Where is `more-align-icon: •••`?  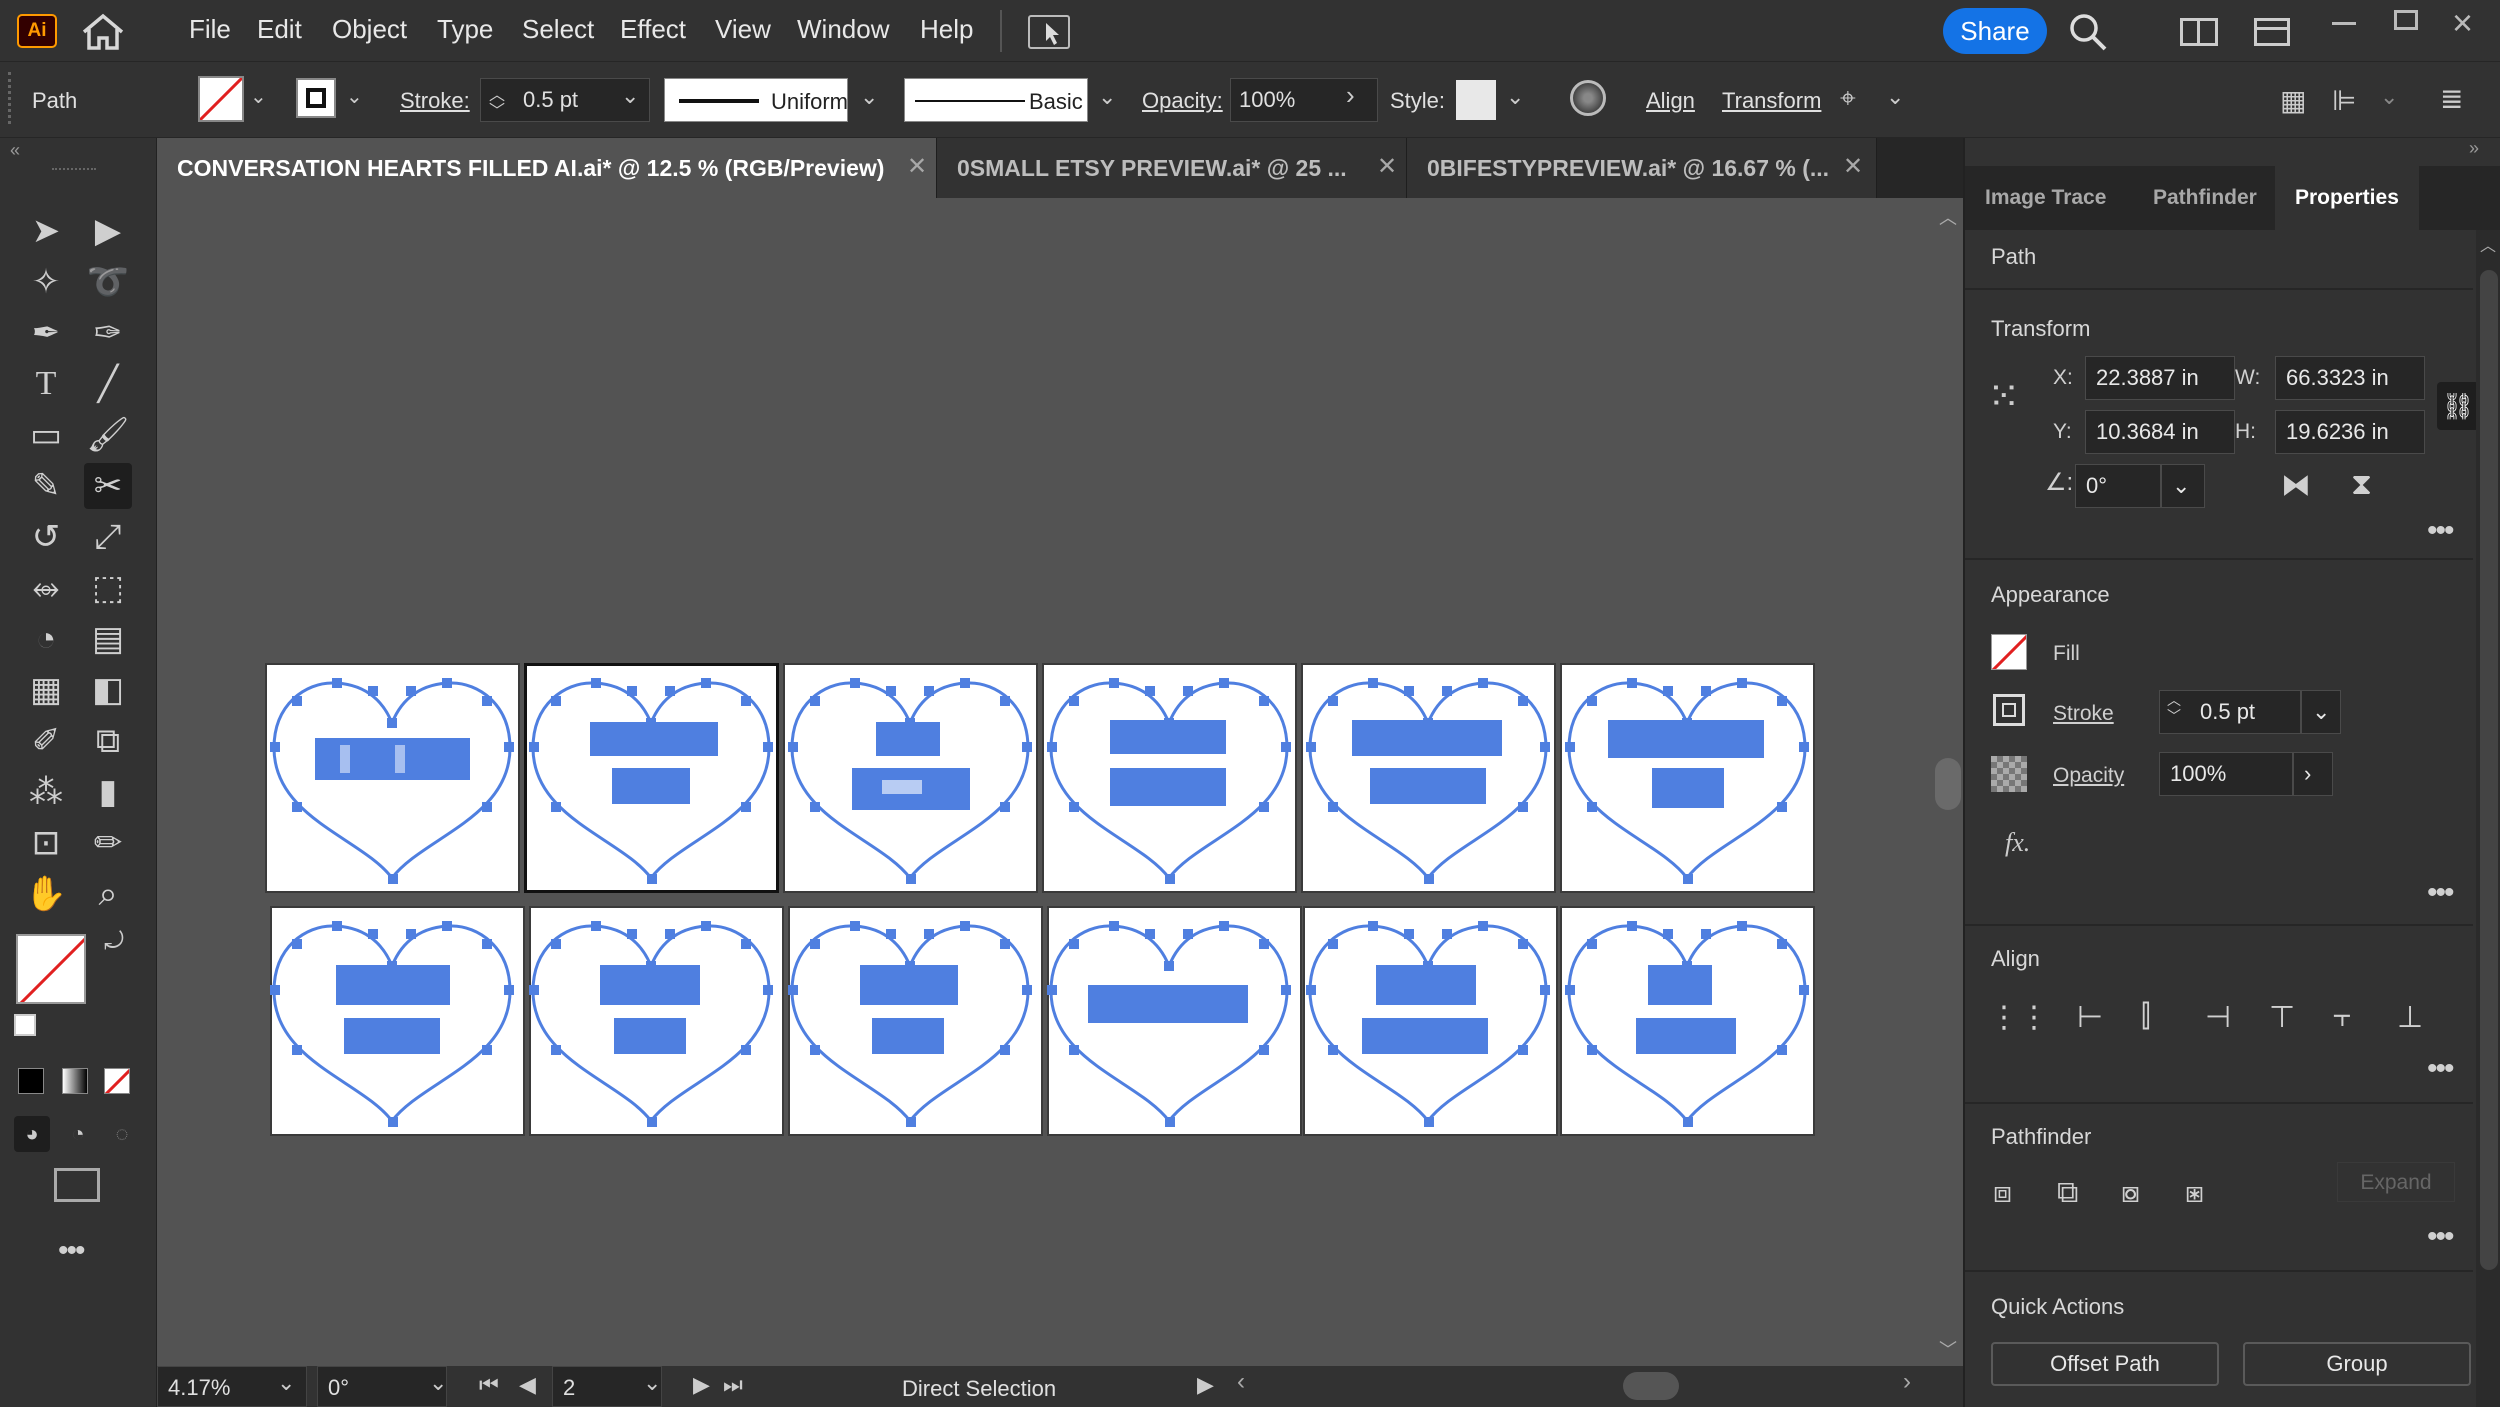
more-align-icon: ••• is located at coordinates (2440, 1069).